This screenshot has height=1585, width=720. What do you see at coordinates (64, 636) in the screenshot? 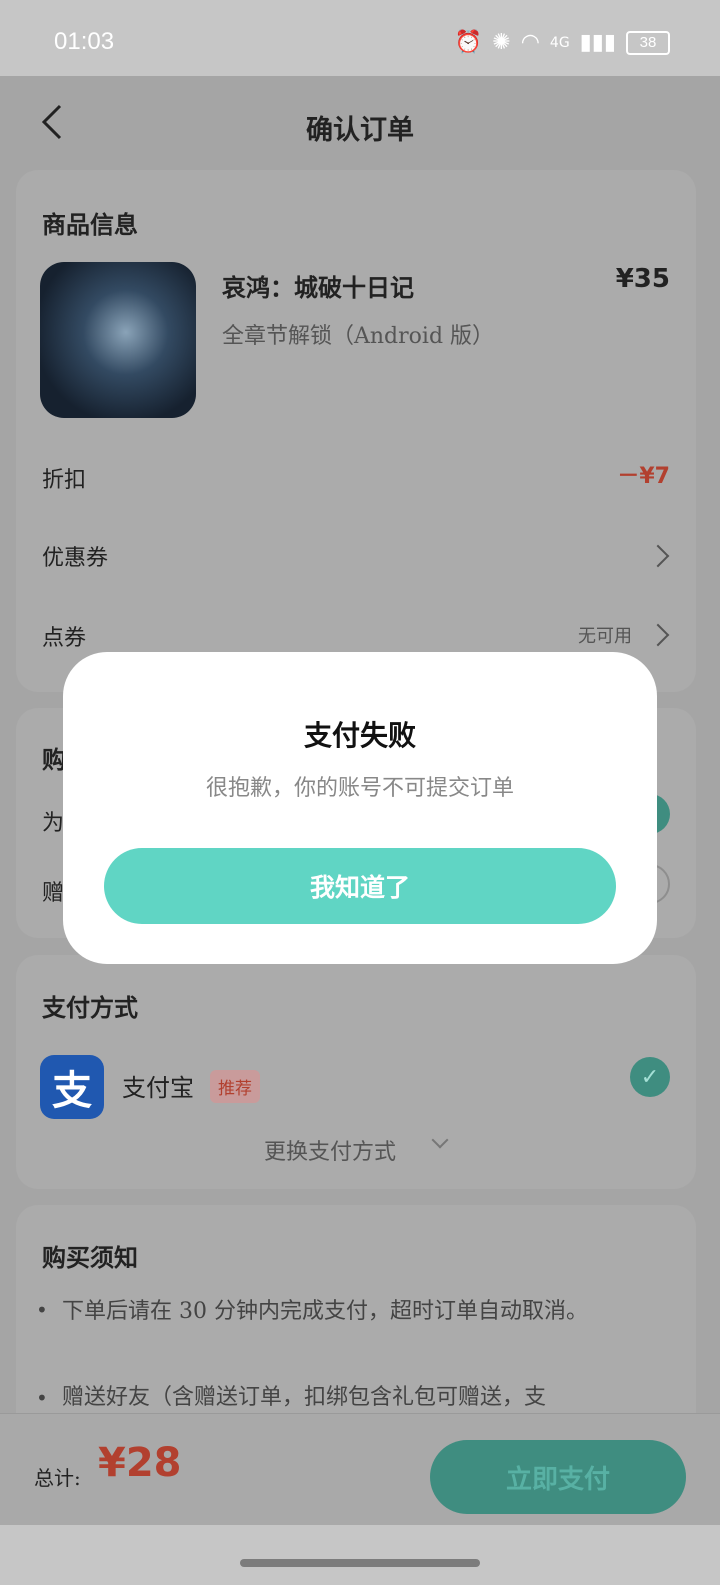
I see `voucher-label: 点券` at bounding box center [64, 636].